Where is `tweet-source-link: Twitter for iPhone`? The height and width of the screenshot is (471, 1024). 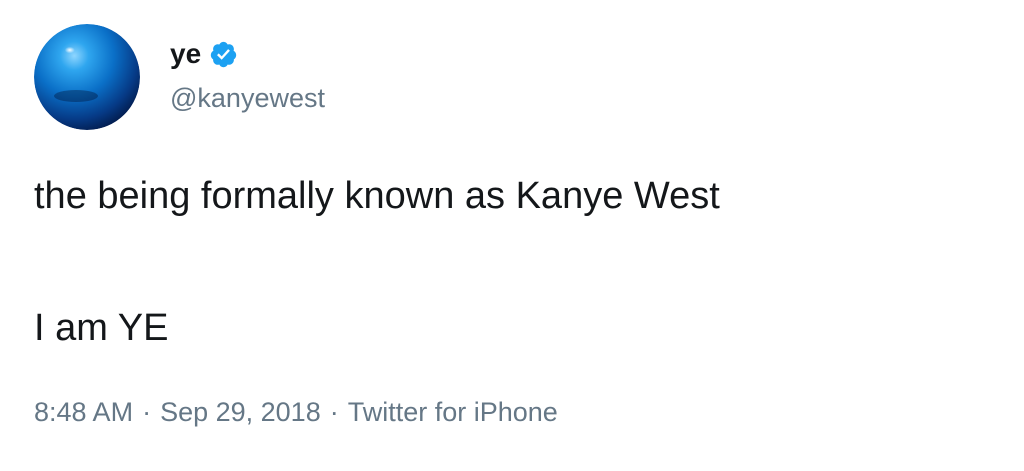
tweet-source-link: Twitter for iPhone is located at coordinates (453, 412).